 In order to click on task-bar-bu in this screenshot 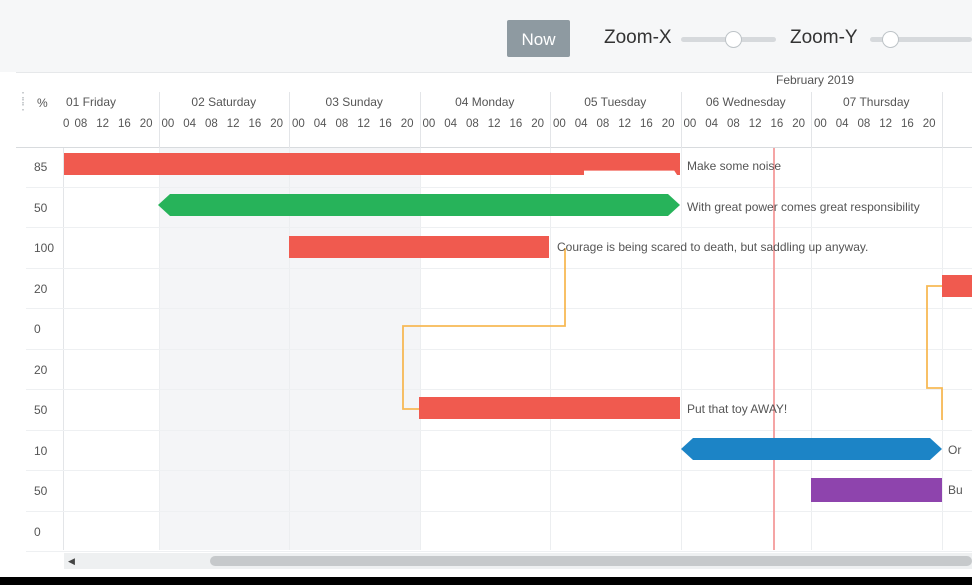, I will do `click(876, 490)`.